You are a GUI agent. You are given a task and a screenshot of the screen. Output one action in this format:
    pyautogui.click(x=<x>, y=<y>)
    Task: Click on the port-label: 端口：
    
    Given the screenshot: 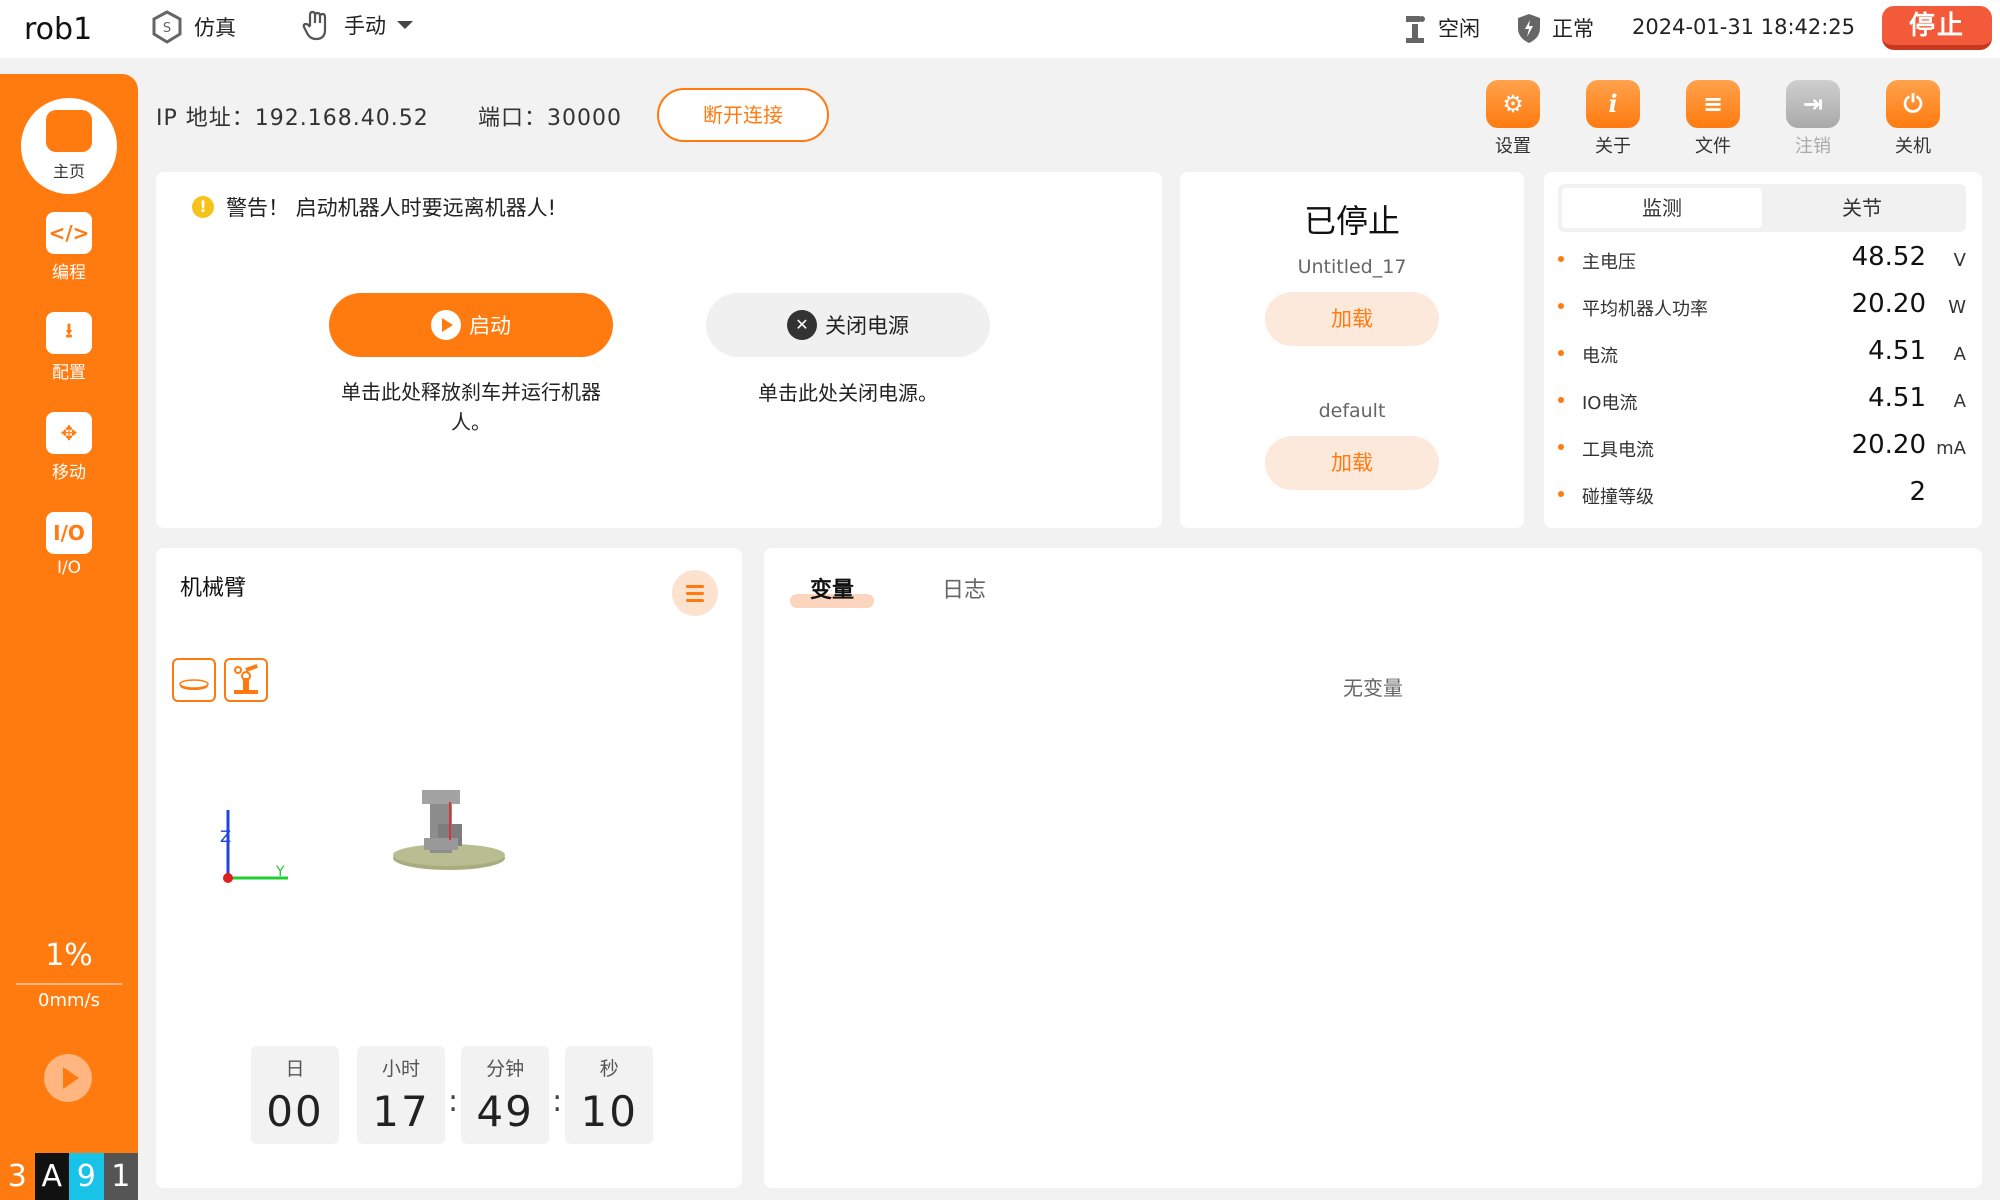 What is the action you would take?
    pyautogui.click(x=513, y=118)
    